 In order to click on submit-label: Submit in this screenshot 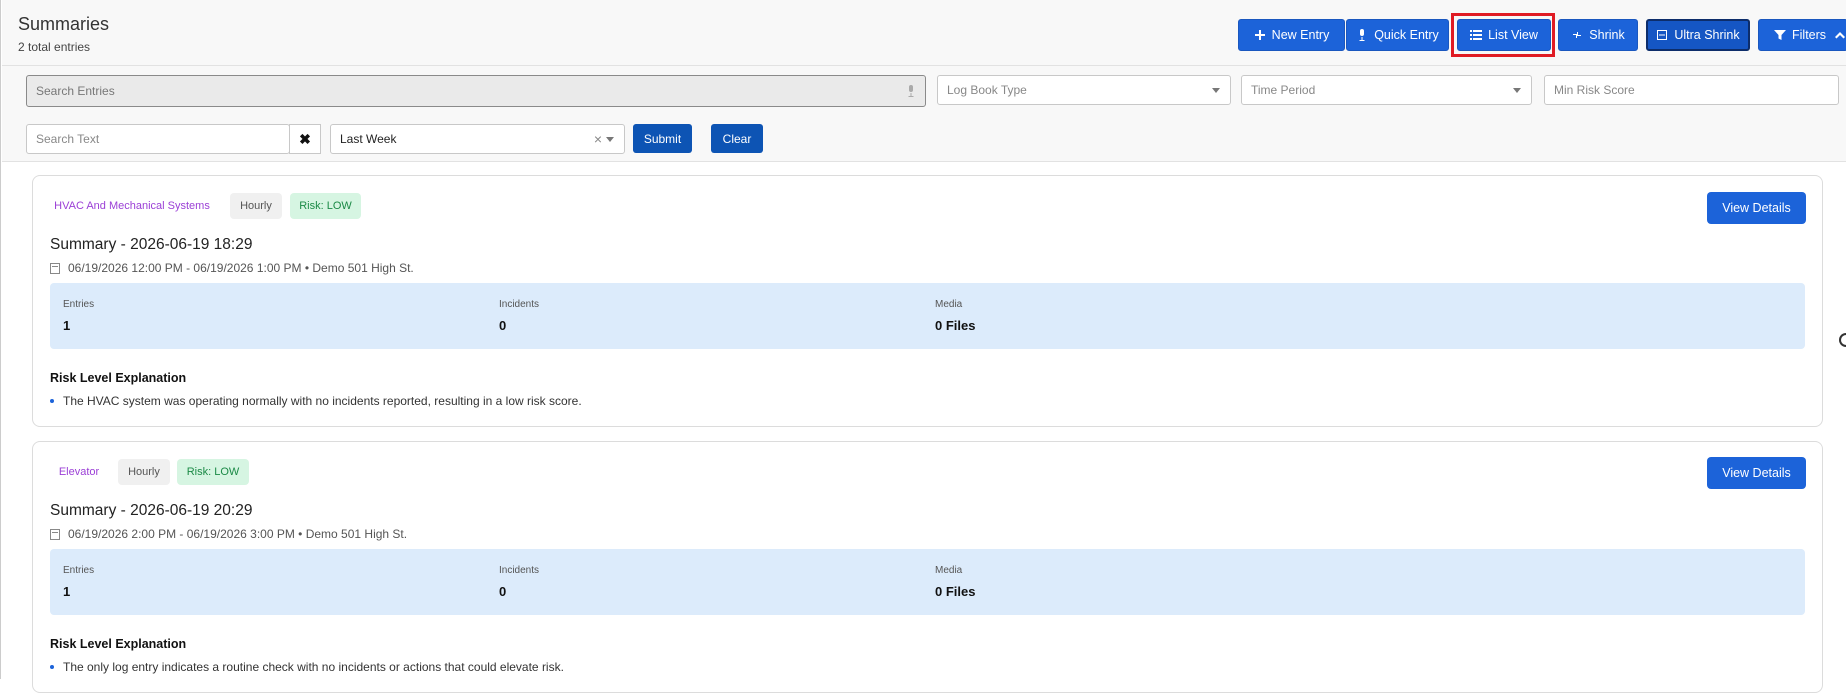, I will do `click(662, 138)`.